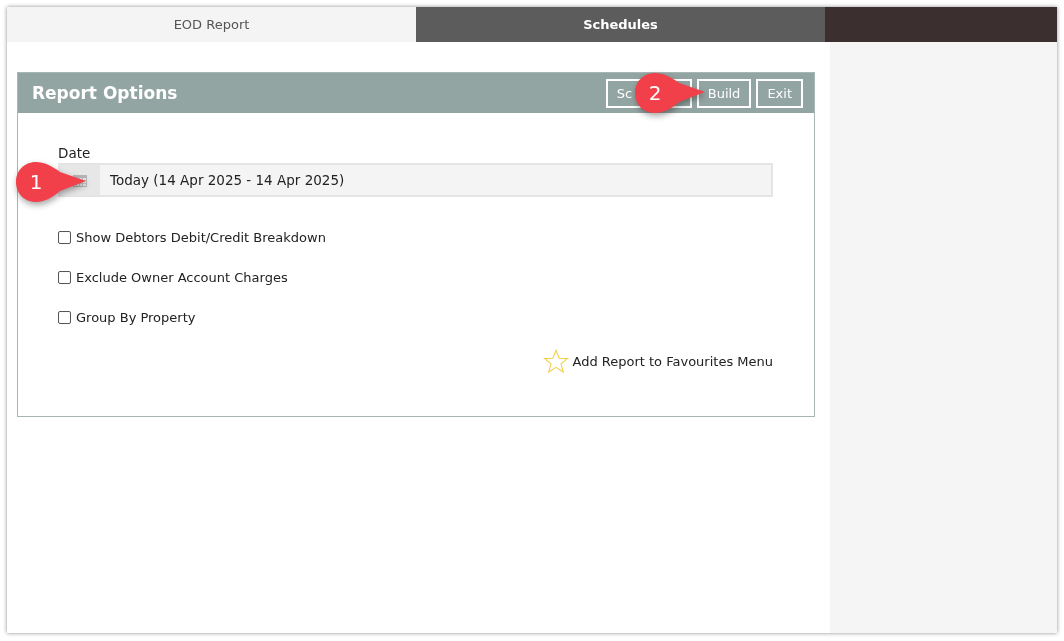 The height and width of the screenshot is (641, 1064). What do you see at coordinates (201, 237) in the screenshot?
I see `checkbox-label: Show Debtors Debit/Credit Breakdown` at bounding box center [201, 237].